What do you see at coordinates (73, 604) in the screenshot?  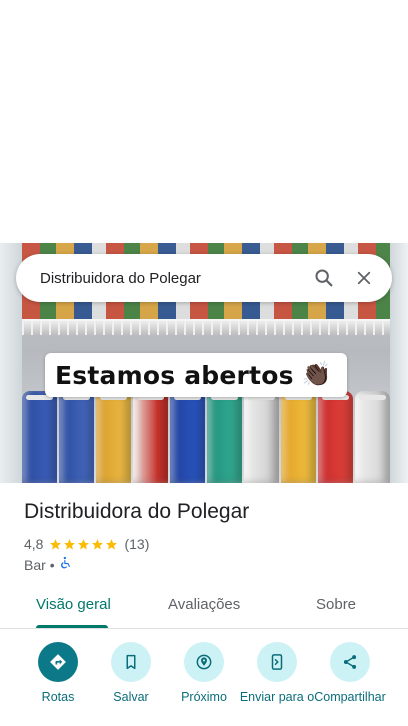 I see `tab-overview: Visão geral` at bounding box center [73, 604].